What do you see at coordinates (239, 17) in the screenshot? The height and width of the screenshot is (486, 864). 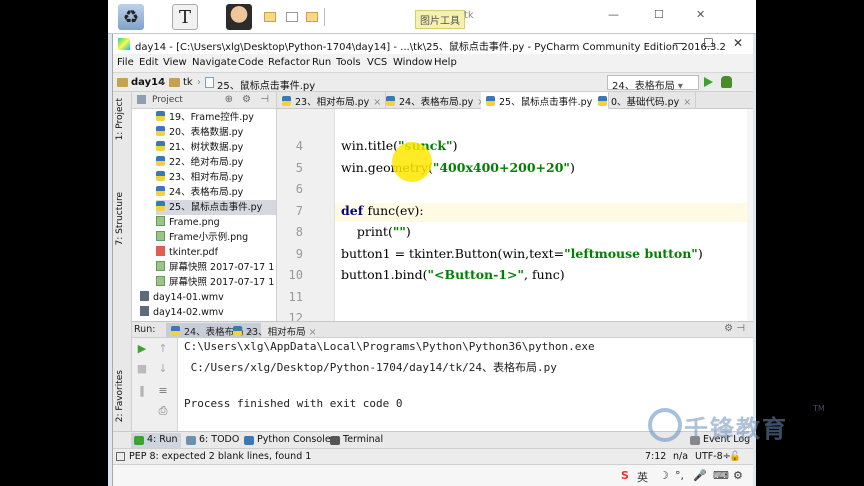 I see `user-avatar-icon` at bounding box center [239, 17].